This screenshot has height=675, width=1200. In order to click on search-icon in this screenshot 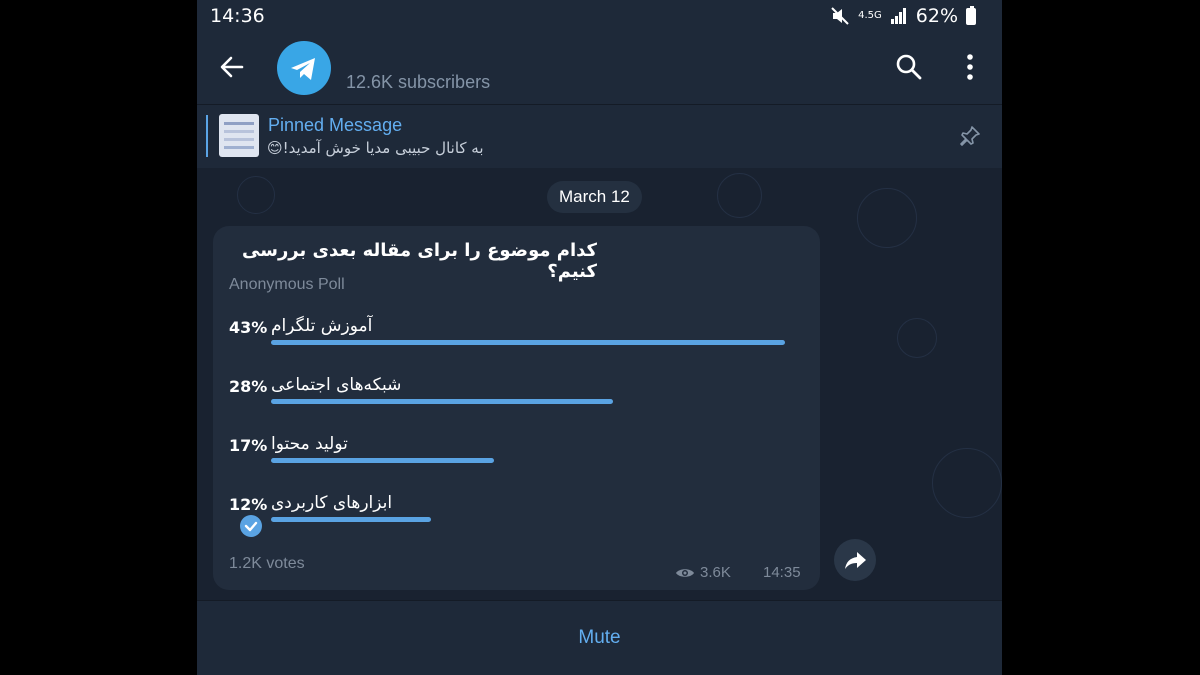, I will do `click(909, 67)`.